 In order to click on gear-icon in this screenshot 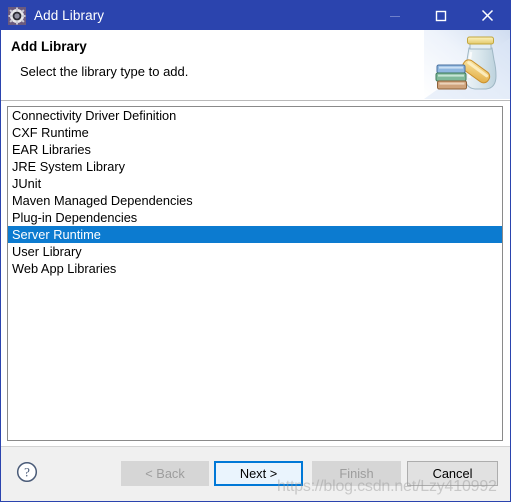, I will do `click(17, 15)`.